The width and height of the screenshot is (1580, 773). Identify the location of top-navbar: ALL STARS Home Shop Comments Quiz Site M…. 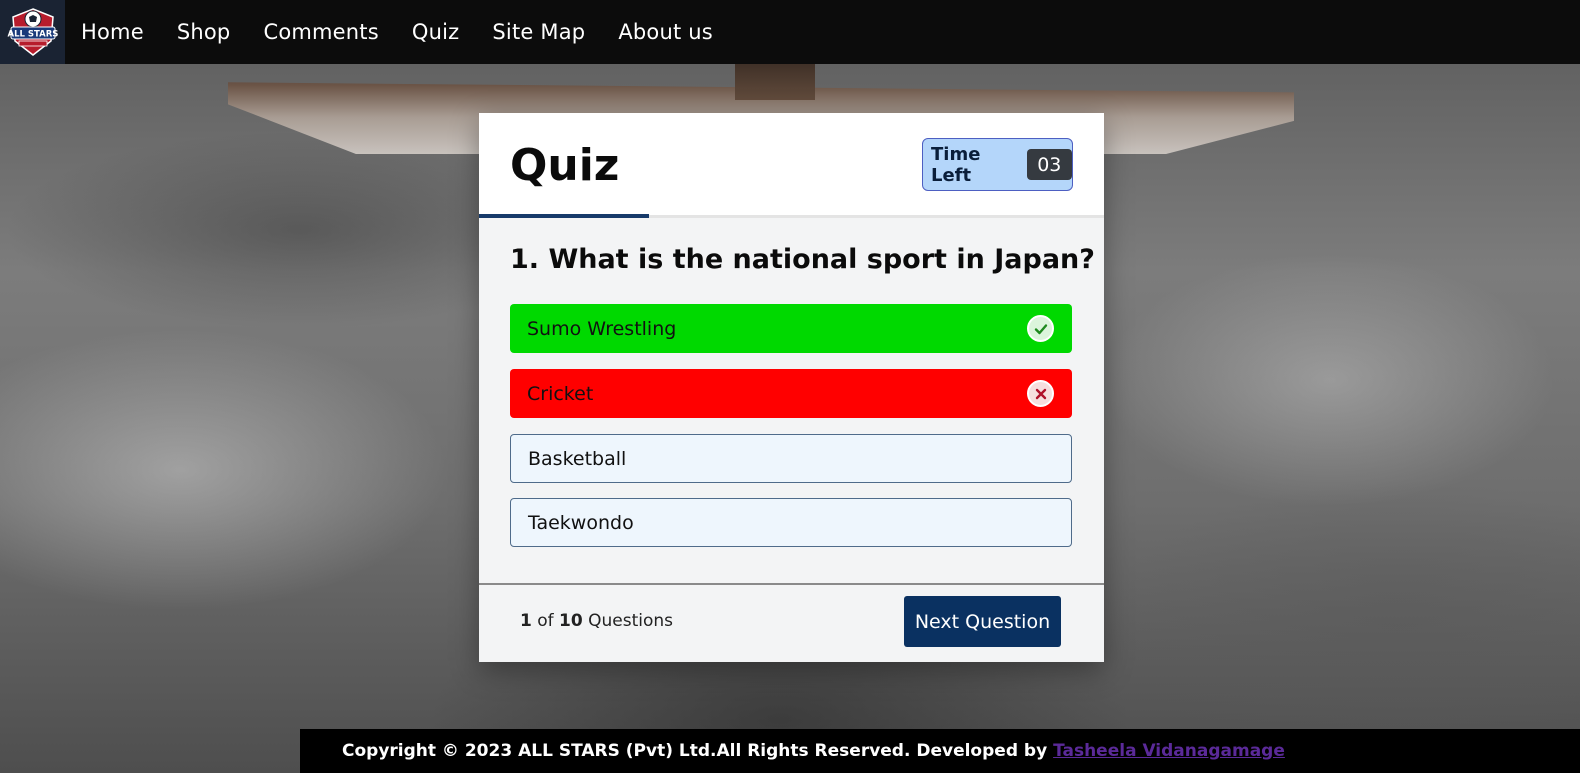
(790, 32).